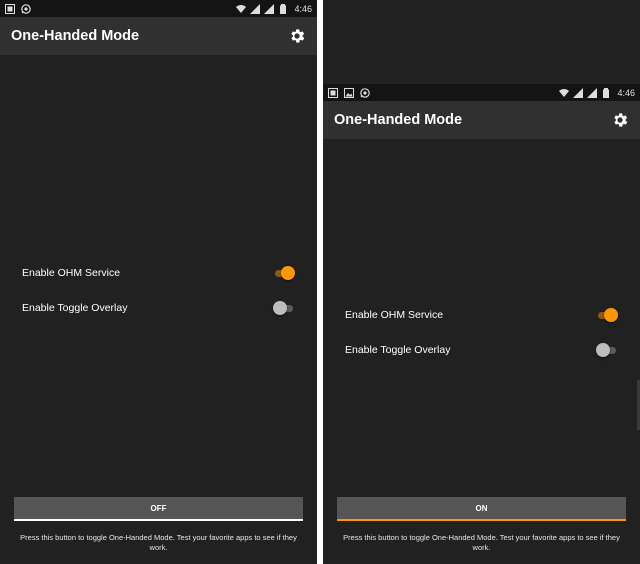  Describe the element at coordinates (349, 92) in the screenshot. I see `image-icon` at that location.